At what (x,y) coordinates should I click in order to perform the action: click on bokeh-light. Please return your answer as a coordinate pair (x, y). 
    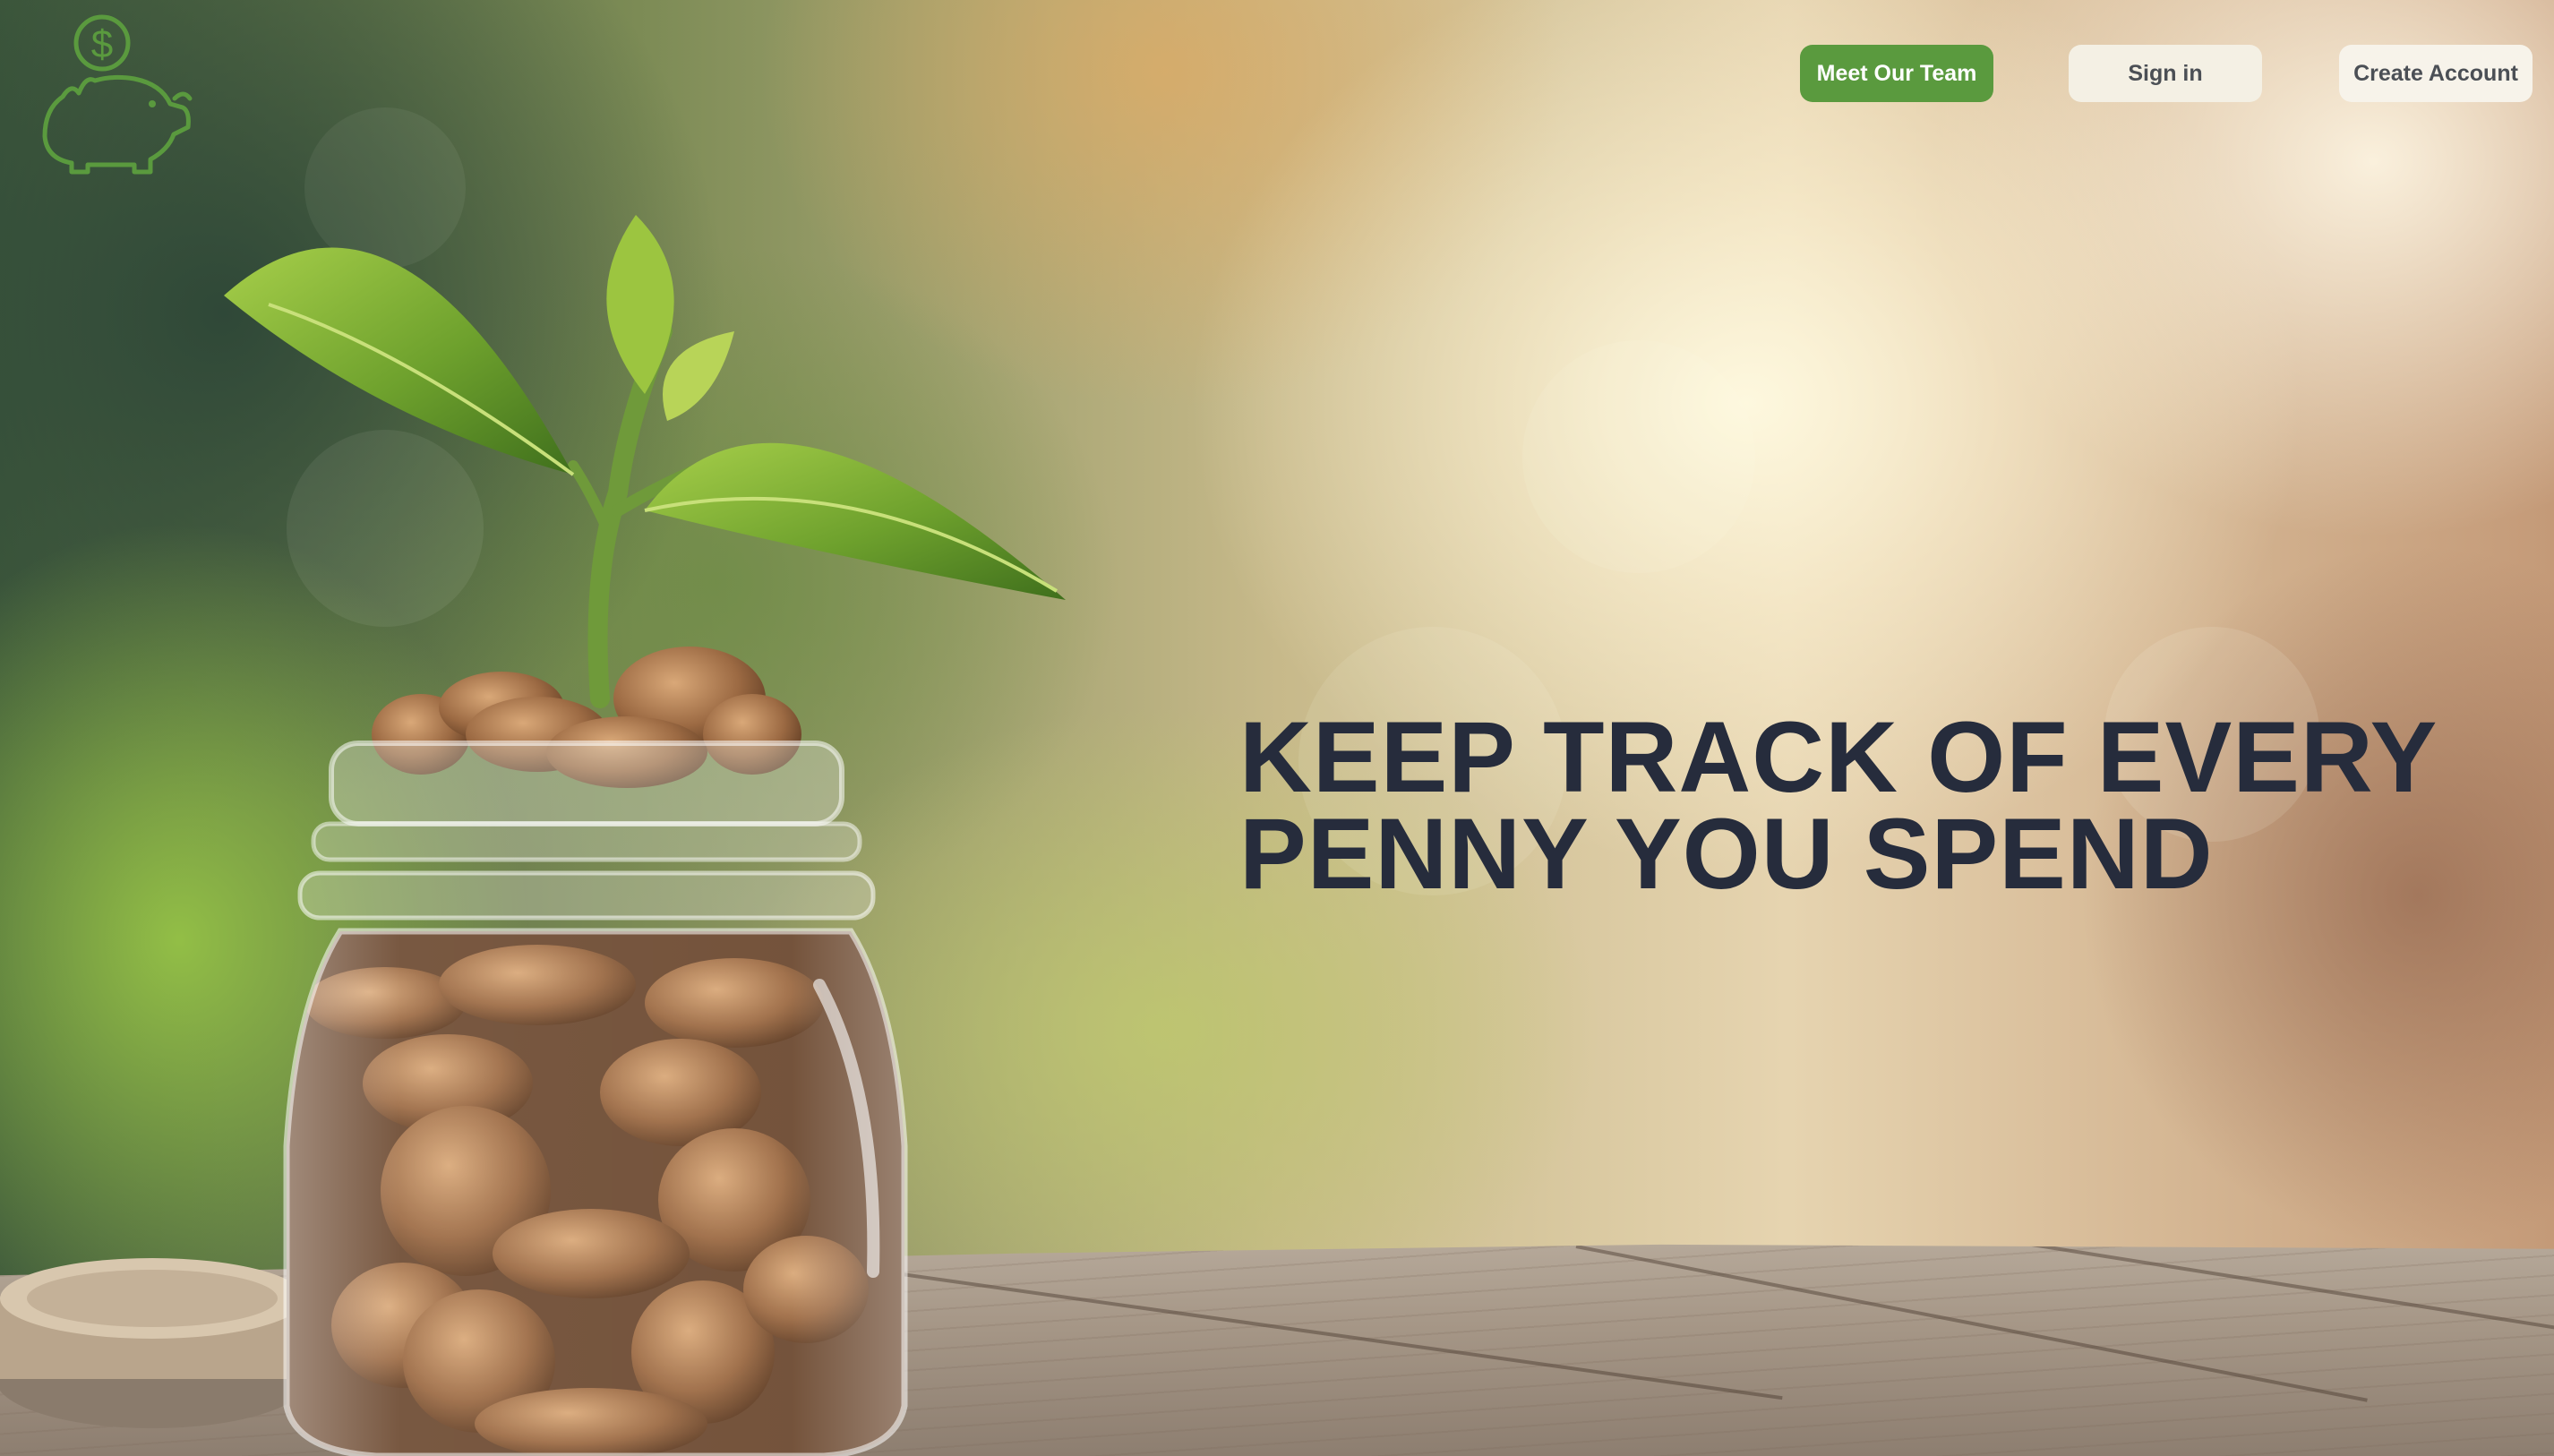
    Looking at the image, I should click on (1639, 456).